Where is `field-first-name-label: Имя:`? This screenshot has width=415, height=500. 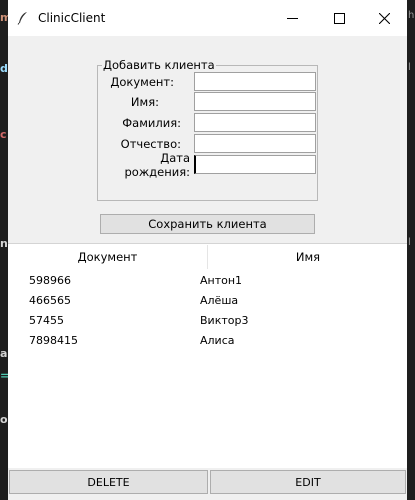
field-first-name-label: Имя: is located at coordinates (144, 102).